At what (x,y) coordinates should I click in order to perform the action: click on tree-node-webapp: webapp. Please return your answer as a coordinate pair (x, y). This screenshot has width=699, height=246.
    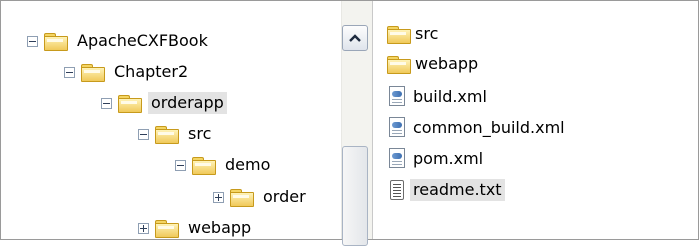
    Looking at the image, I should click on (196, 227).